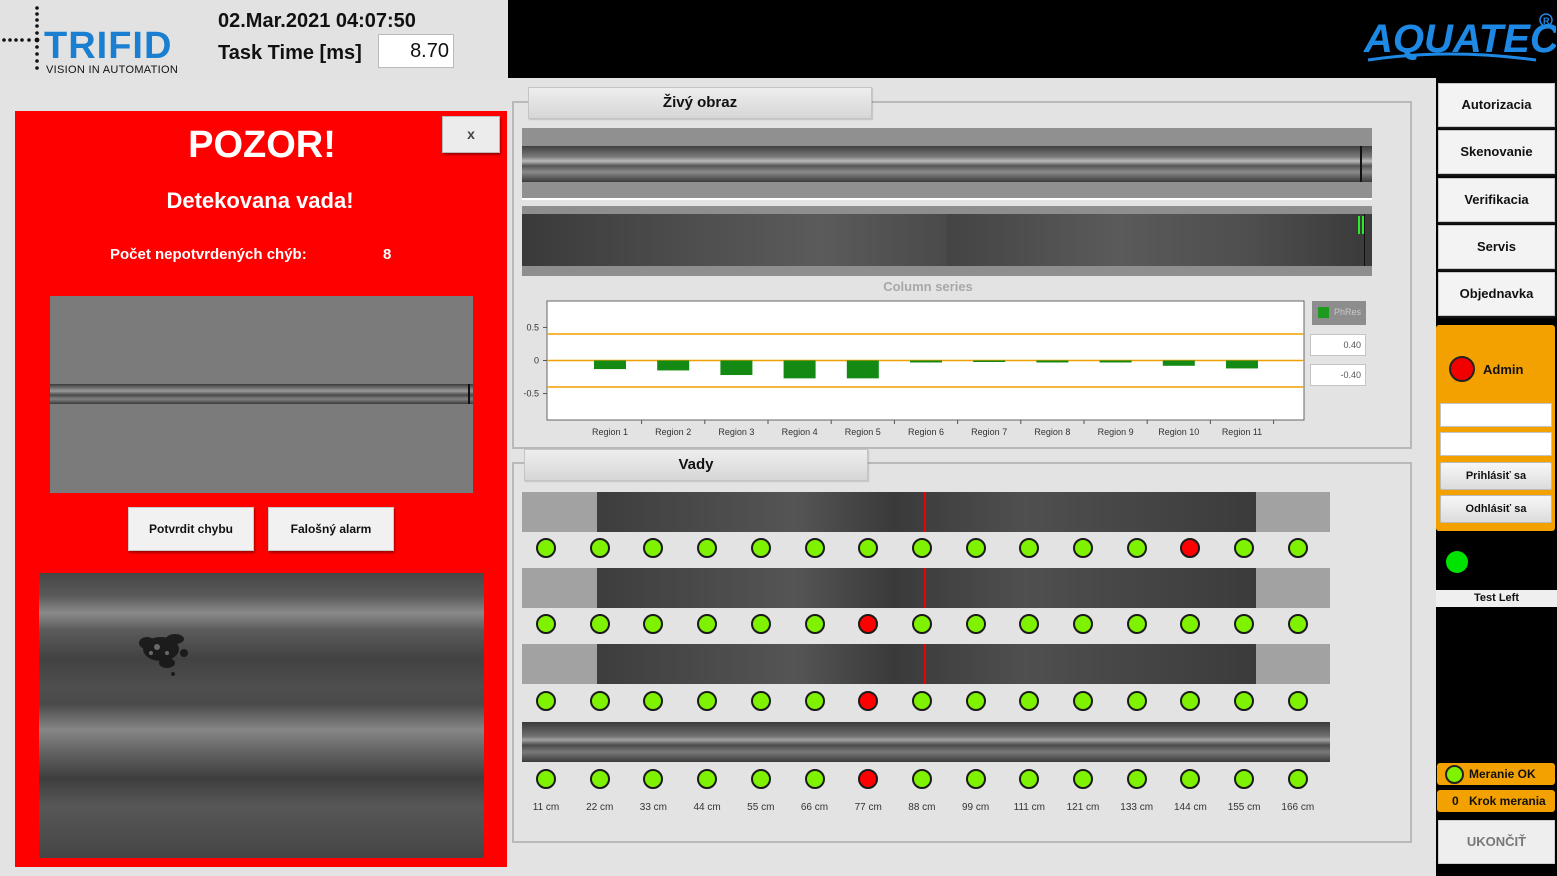 This screenshot has width=1557, height=876. Describe the element at coordinates (1455, 801) in the screenshot. I see `measurement-step-value: 0` at that location.